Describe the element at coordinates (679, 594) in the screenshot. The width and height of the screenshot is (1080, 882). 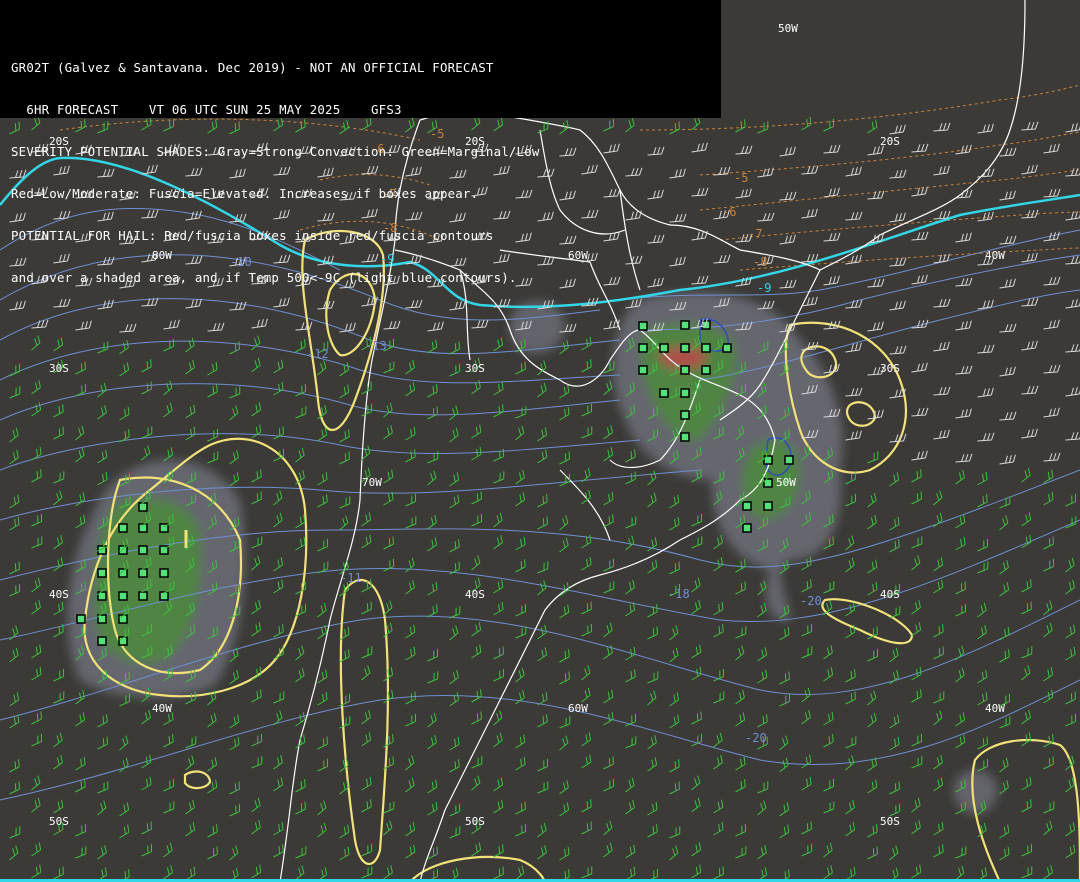
I see `contour-label: -18` at that location.